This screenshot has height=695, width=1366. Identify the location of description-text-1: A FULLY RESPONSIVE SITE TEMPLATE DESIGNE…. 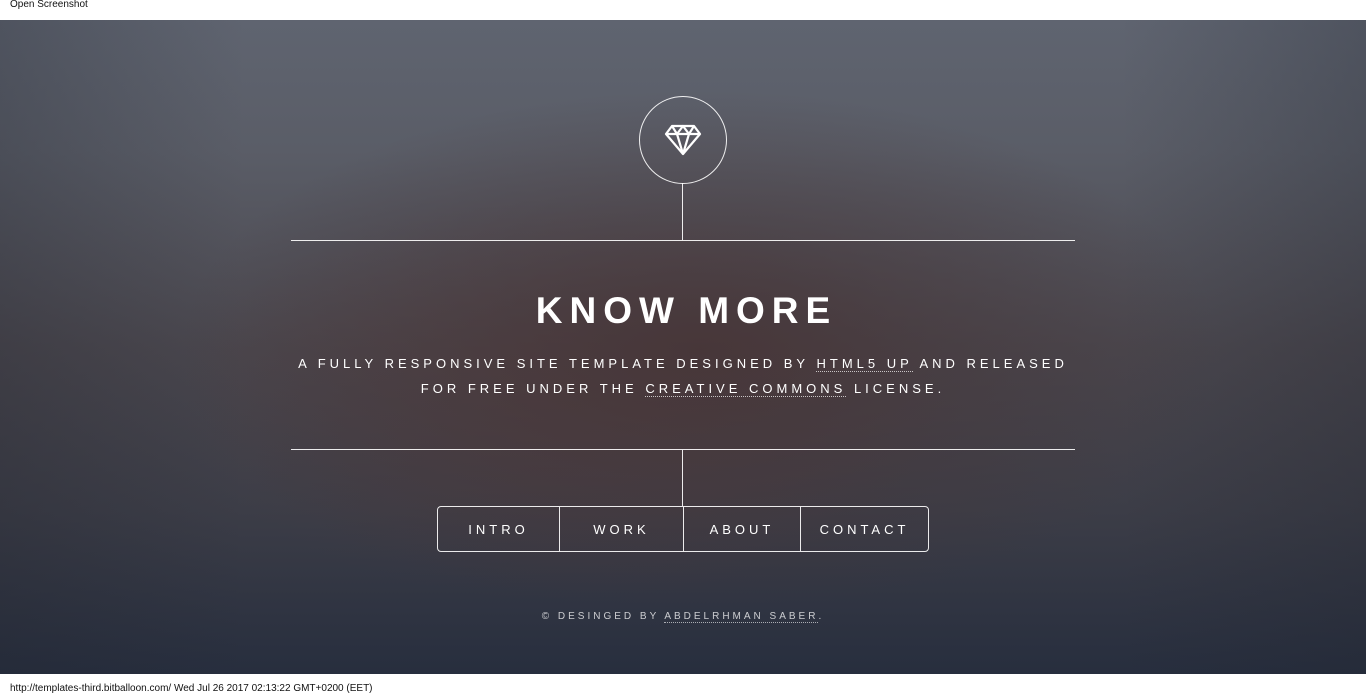
(557, 363).